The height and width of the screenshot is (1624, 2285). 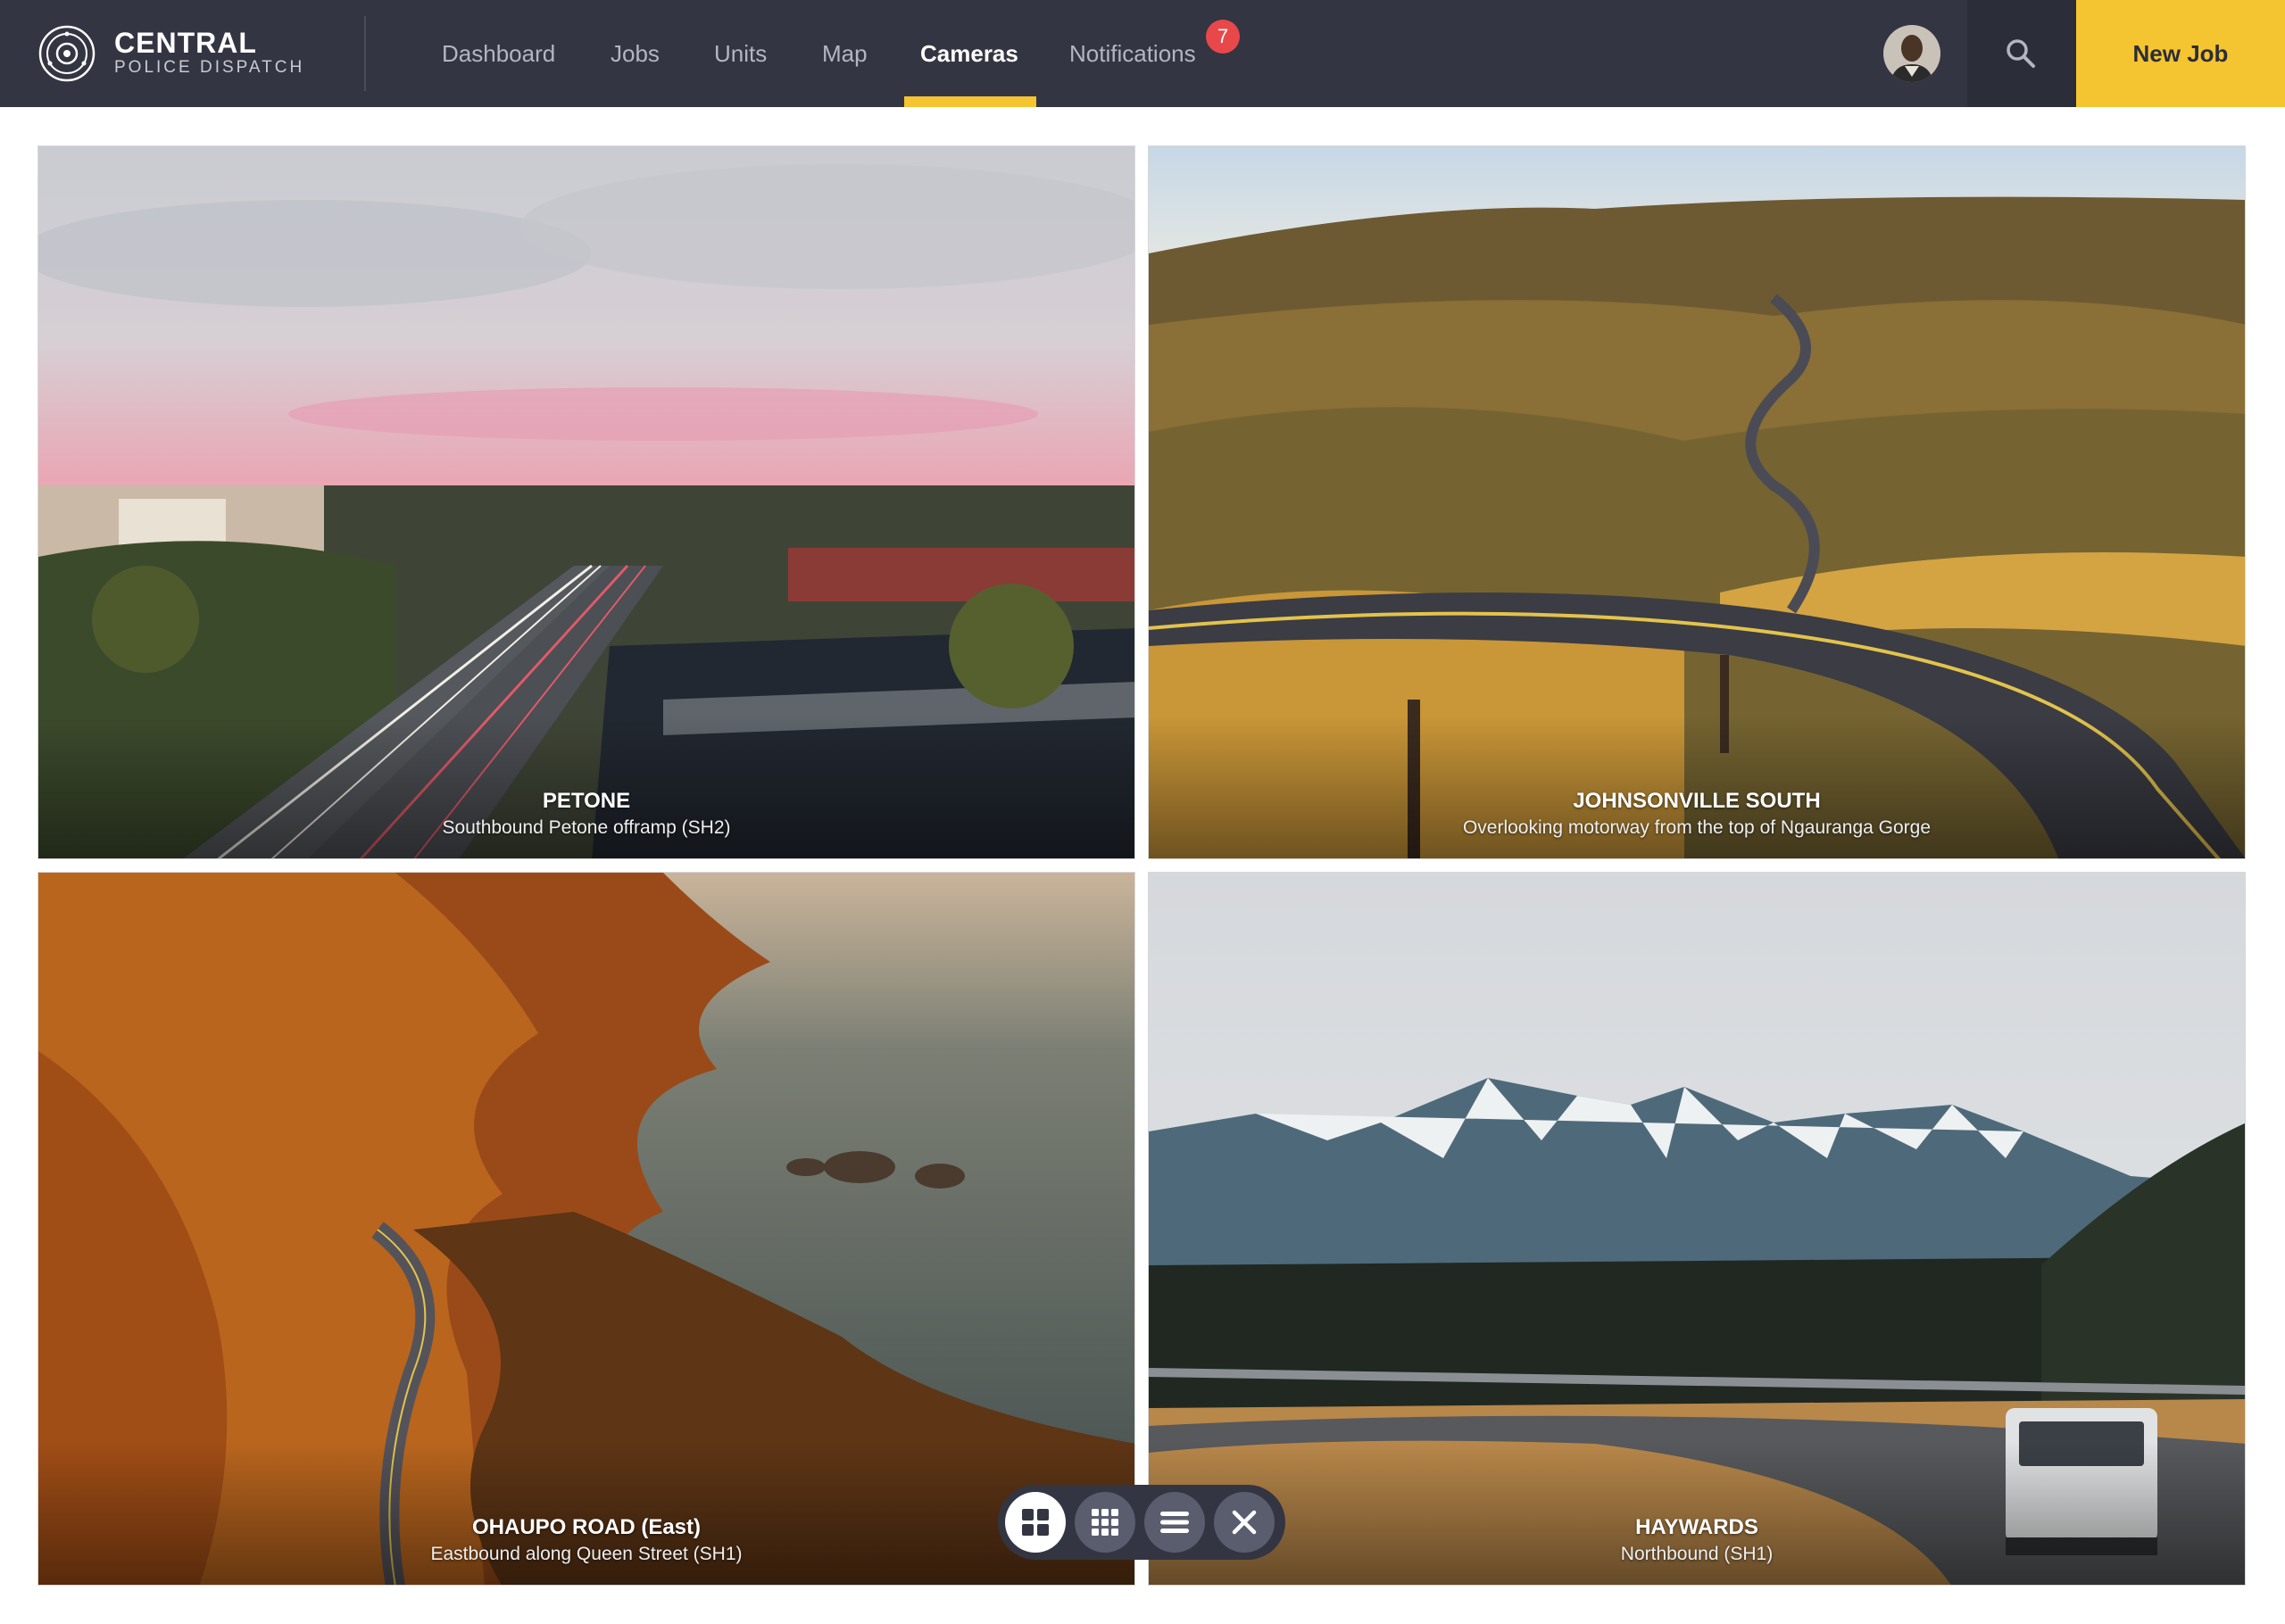 I want to click on grid-3x3-icon, so click(x=1105, y=1522).